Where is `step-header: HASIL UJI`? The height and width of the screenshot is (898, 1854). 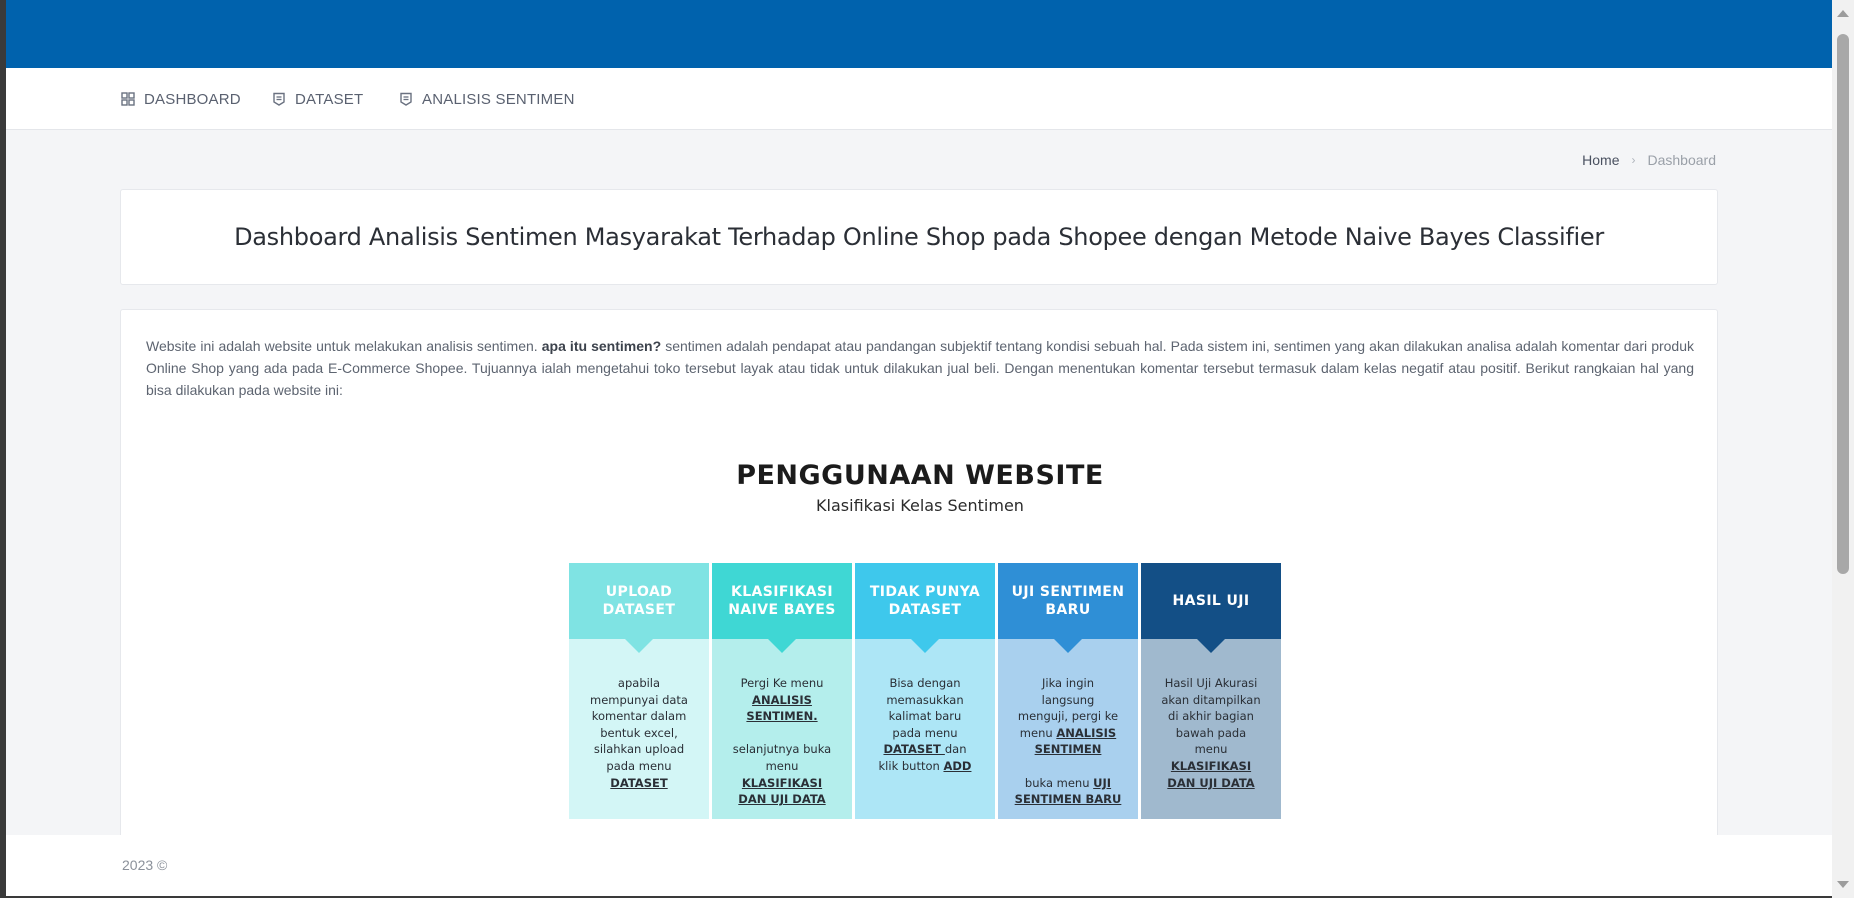 step-header: HASIL UJI is located at coordinates (1211, 608).